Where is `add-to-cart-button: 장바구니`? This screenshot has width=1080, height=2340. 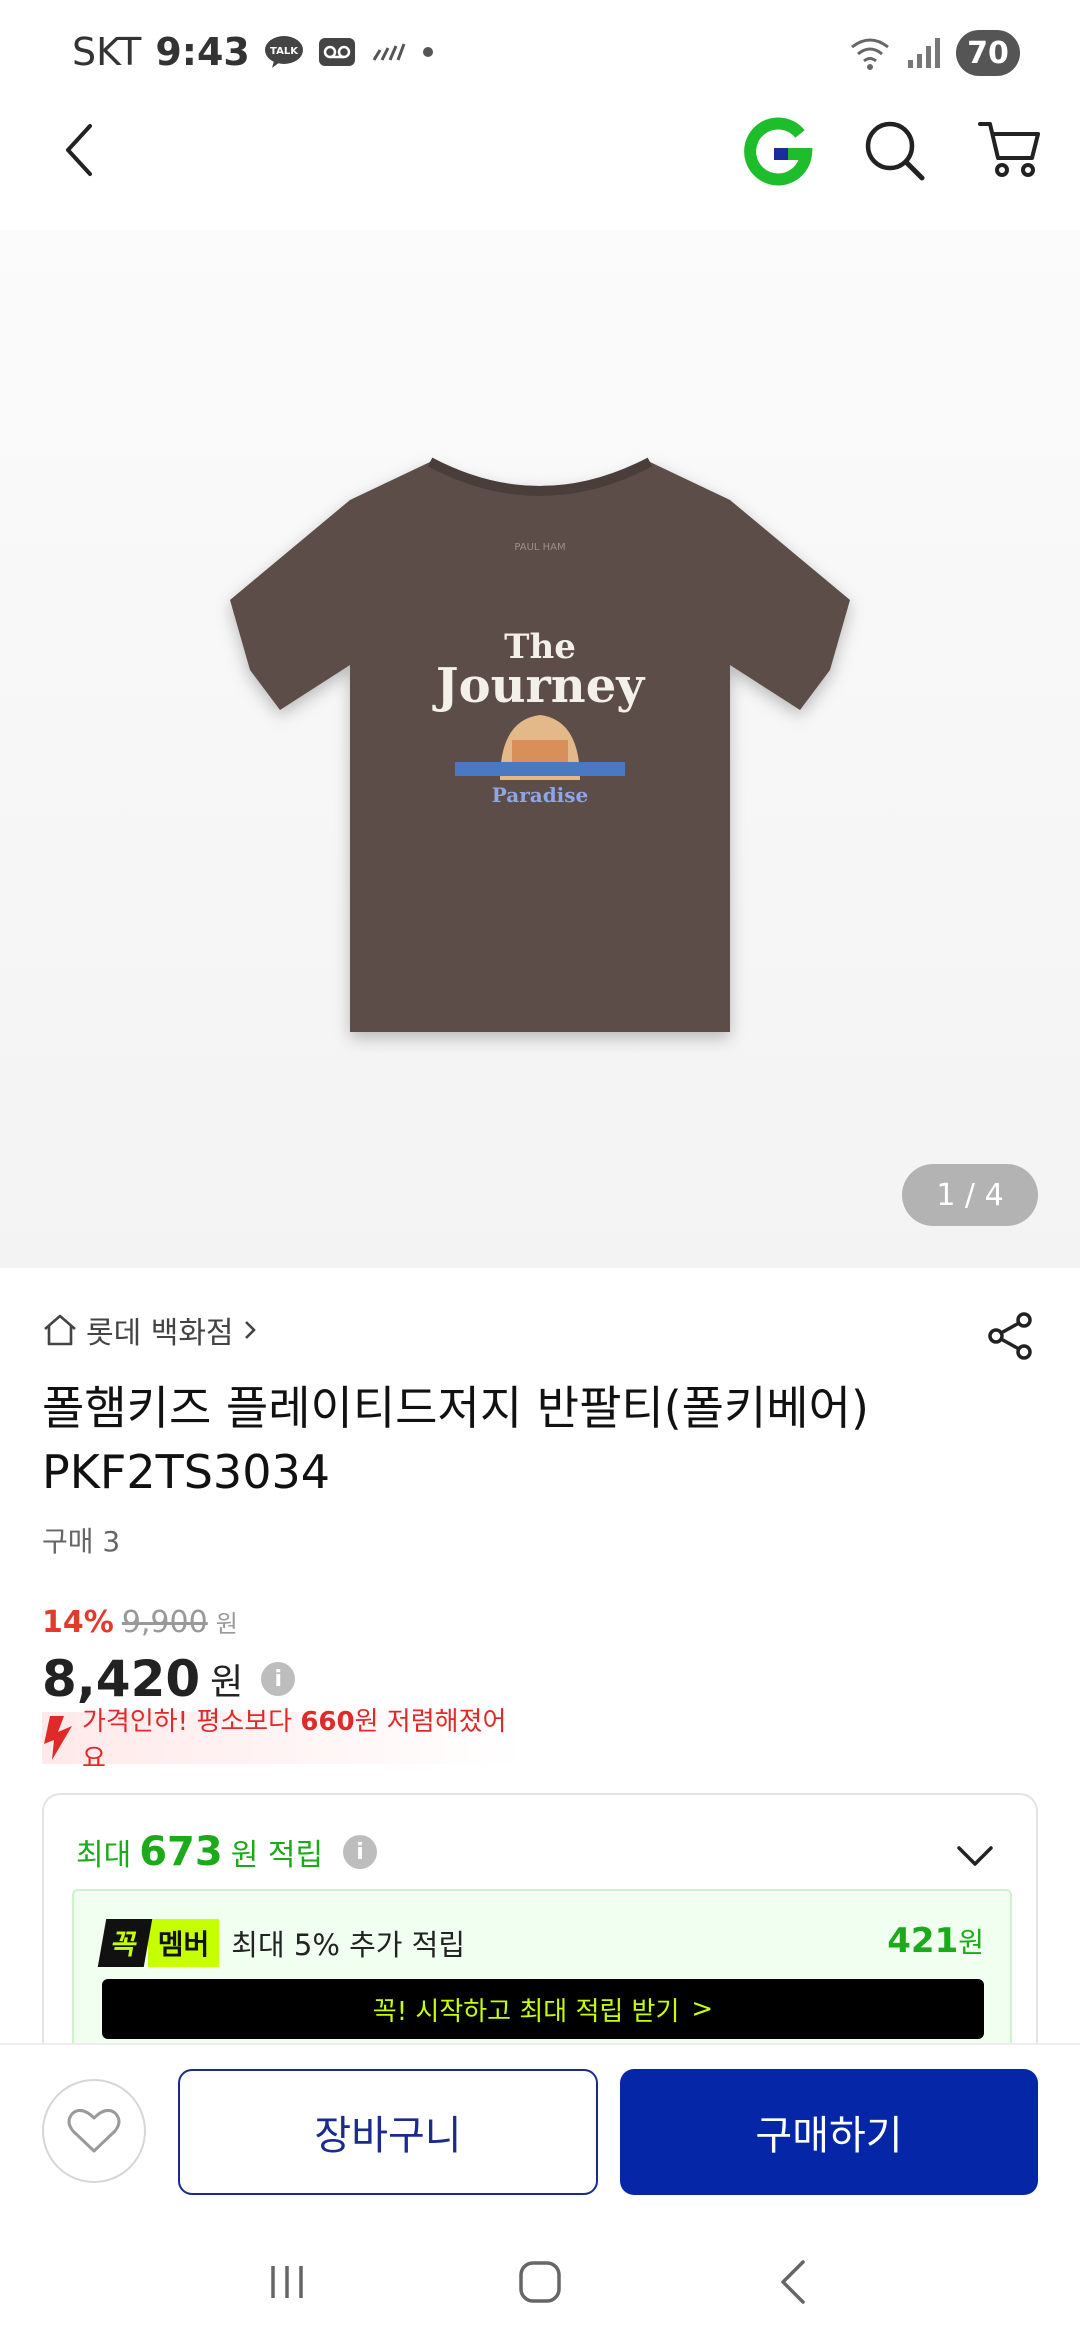
add-to-cart-button: 장바구니 is located at coordinates (388, 2132).